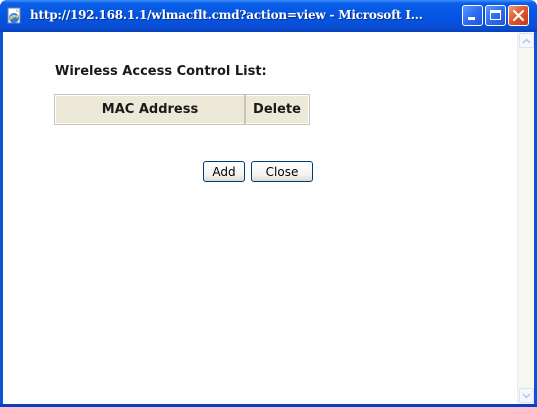 The image size is (537, 407). Describe the element at coordinates (526, 395) in the screenshot. I see `chevron-down-icon` at that location.